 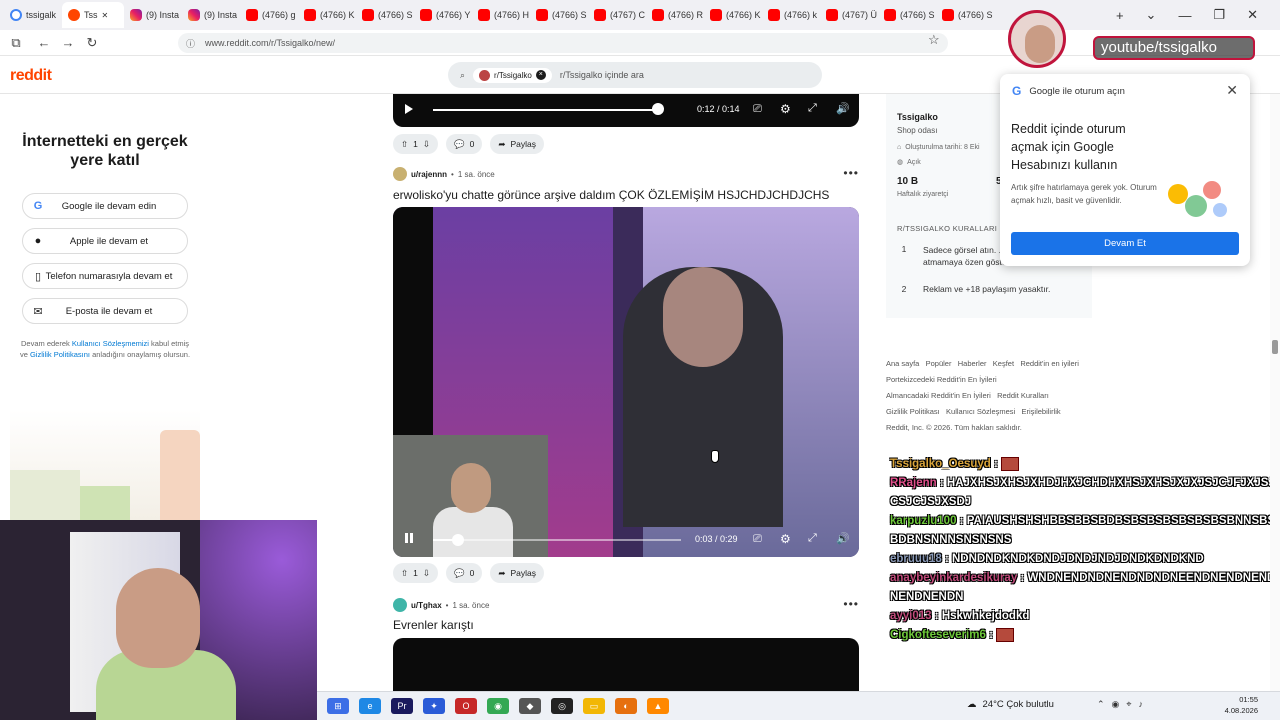 I want to click on footer-link: Kullanıcı Sözleşmesi, so click(x=980, y=411).